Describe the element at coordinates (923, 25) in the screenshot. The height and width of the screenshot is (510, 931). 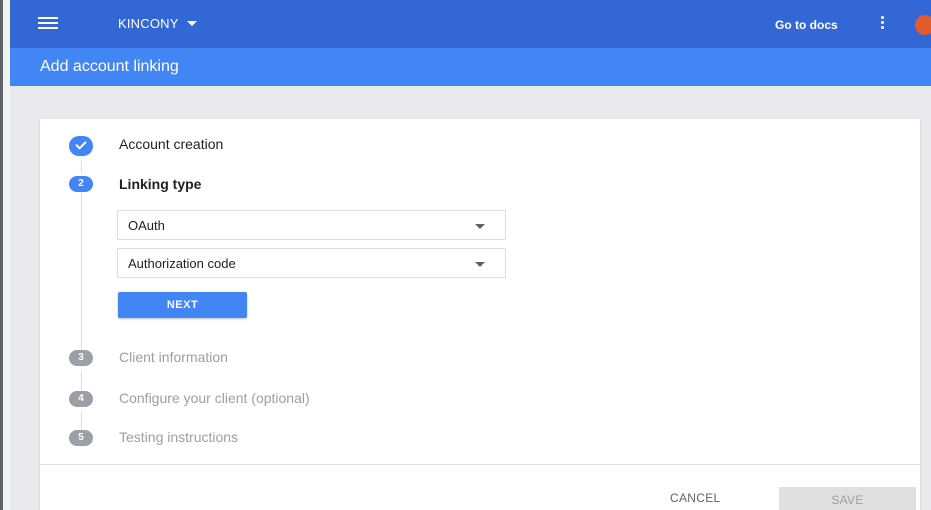
I see `avatar` at that location.